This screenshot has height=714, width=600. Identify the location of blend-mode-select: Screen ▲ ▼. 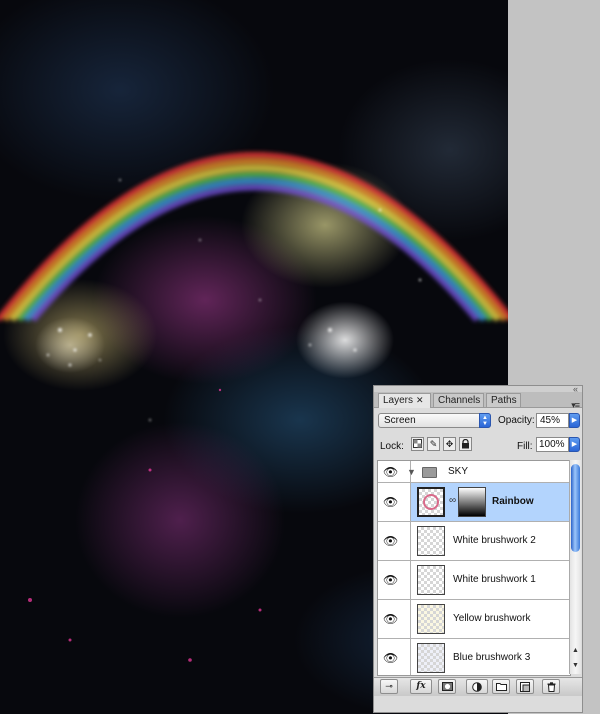
(434, 420).